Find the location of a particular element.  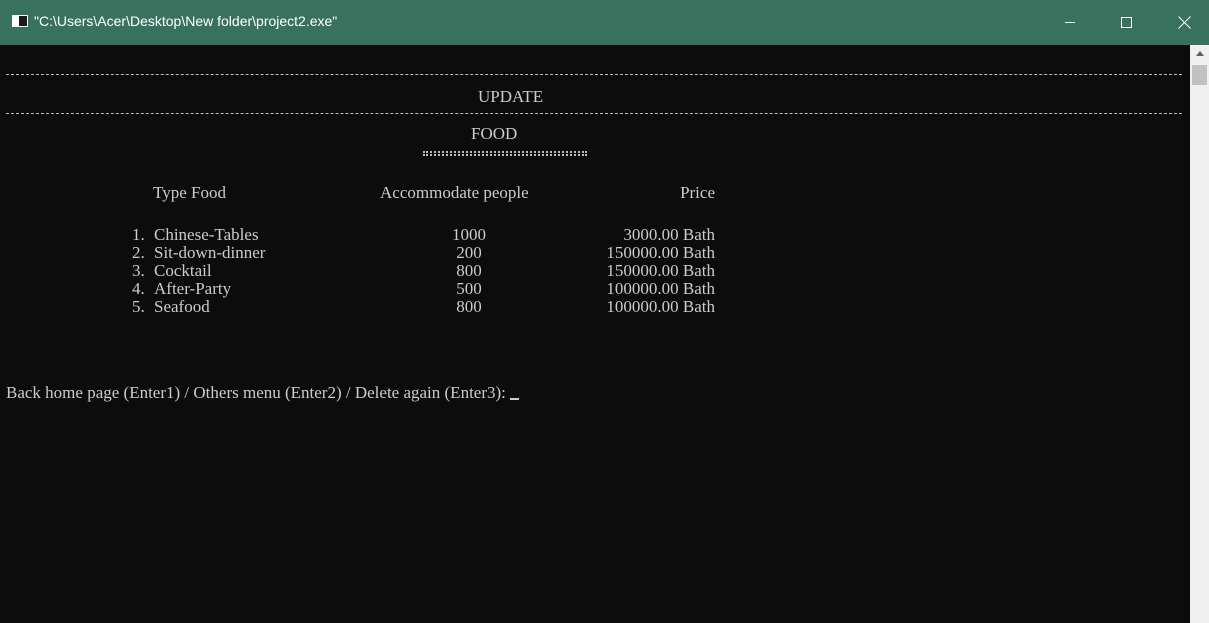

food-type: After-Party is located at coordinates (193, 288).